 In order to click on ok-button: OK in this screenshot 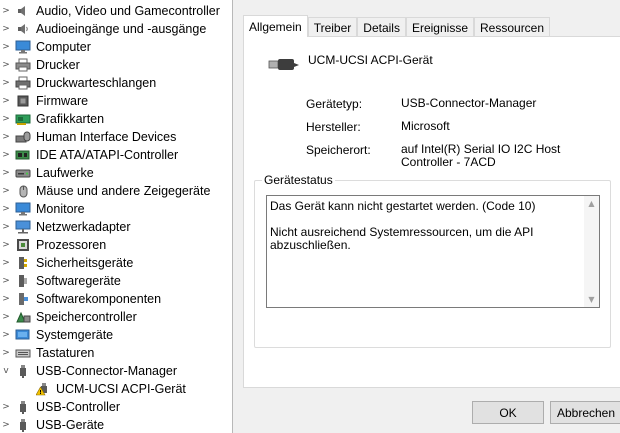, I will do `click(508, 412)`.